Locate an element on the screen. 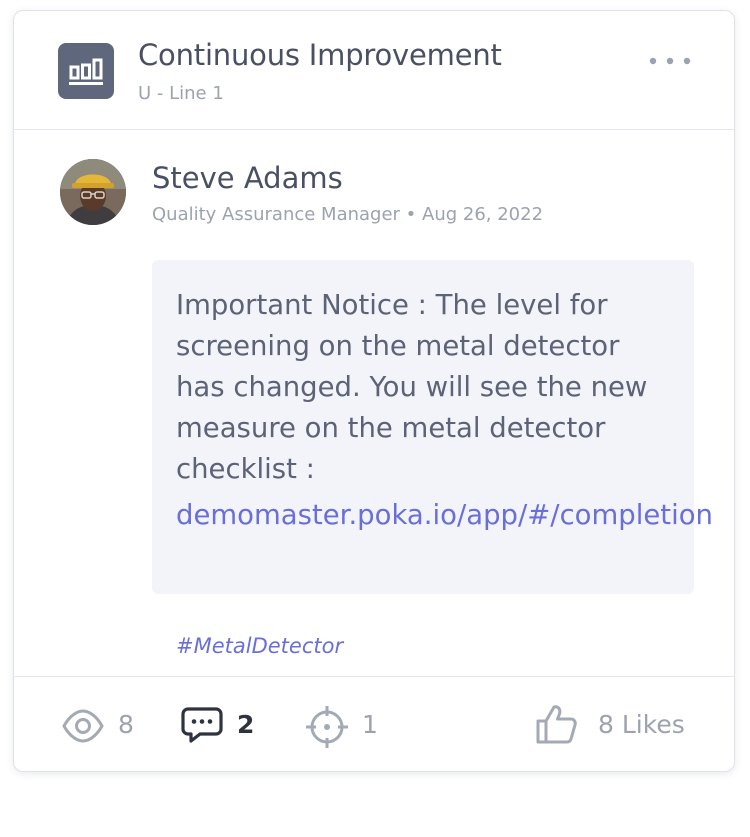 The width and height of the screenshot is (750, 837). card-header: Continuous Improvement U - Line 1 is located at coordinates (374, 70).